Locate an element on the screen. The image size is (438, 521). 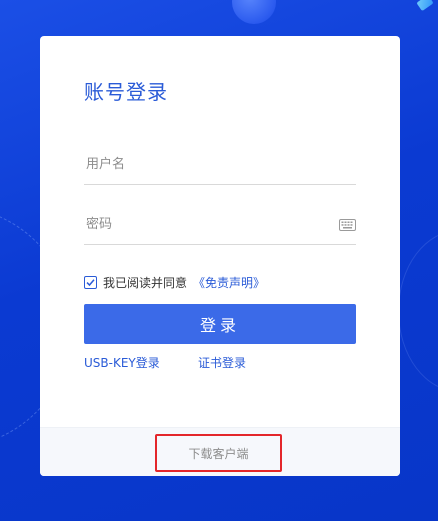
password-field is located at coordinates (220, 224).